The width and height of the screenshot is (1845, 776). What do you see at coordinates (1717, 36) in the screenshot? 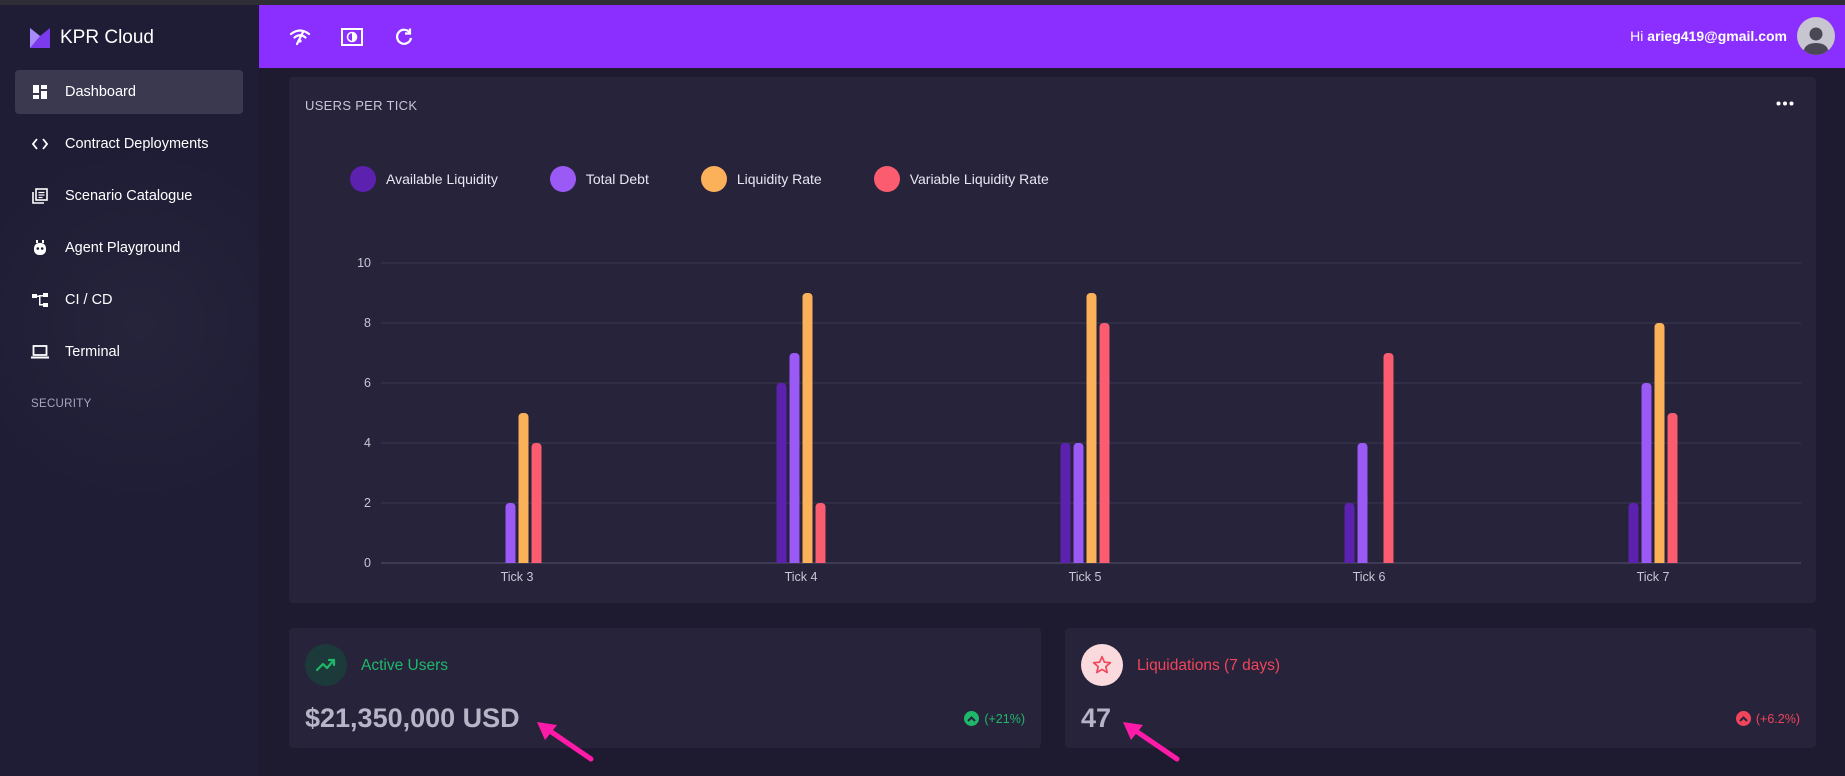
I see `user-email: arieg419@gmail.com` at bounding box center [1717, 36].